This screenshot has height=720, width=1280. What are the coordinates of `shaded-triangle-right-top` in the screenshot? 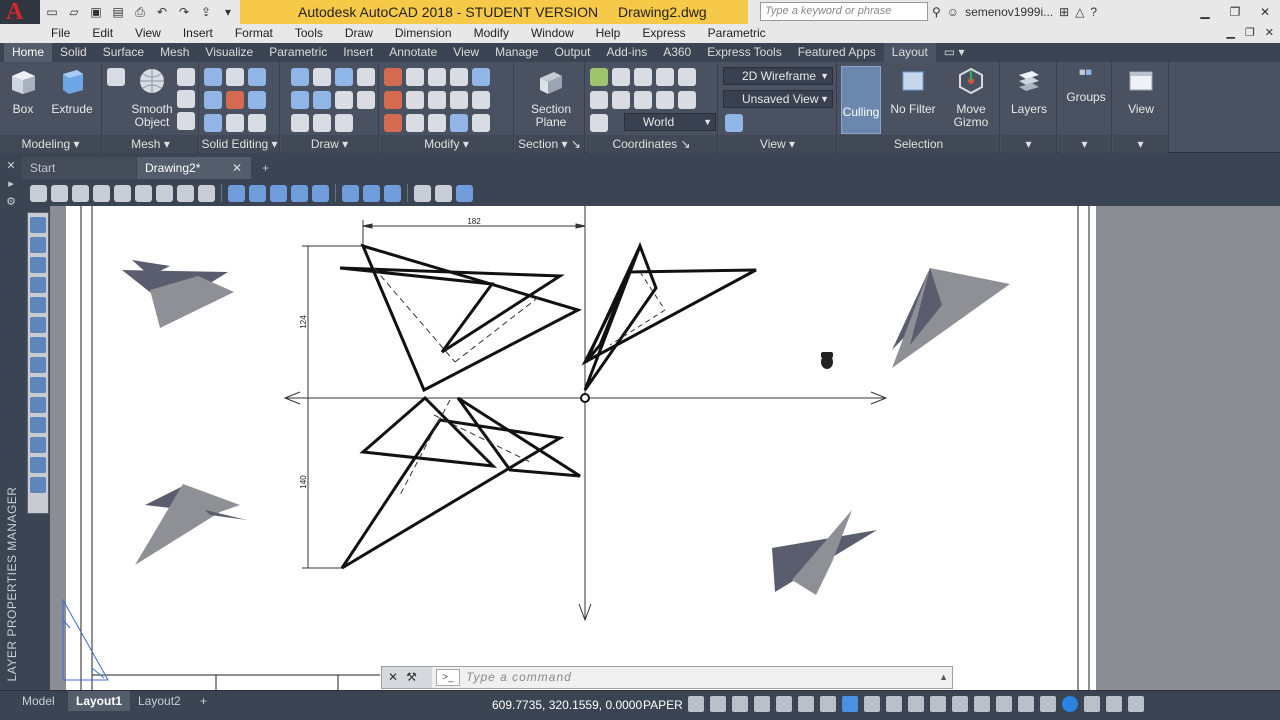 It's located at (951, 318).